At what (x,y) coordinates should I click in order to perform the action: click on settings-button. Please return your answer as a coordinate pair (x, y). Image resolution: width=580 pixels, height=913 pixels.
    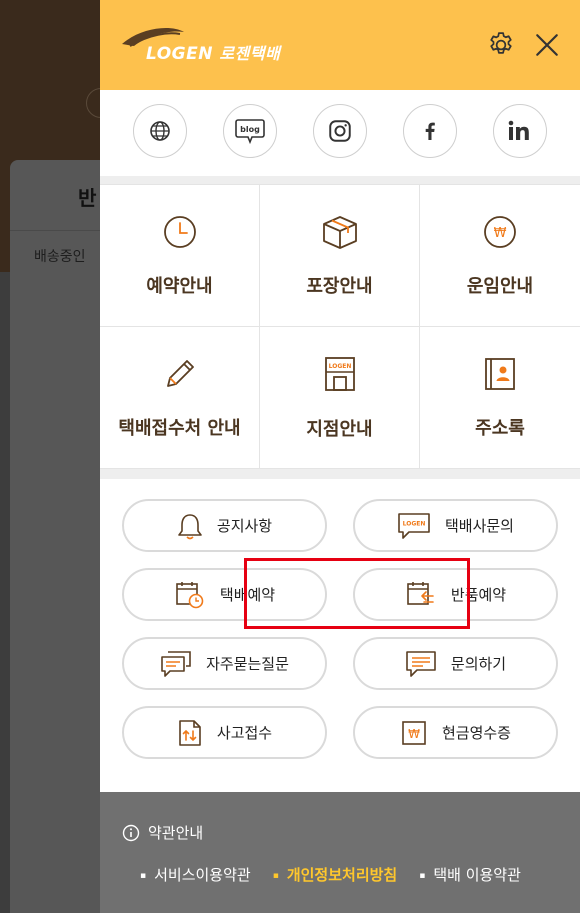
    Looking at the image, I should click on (501, 45).